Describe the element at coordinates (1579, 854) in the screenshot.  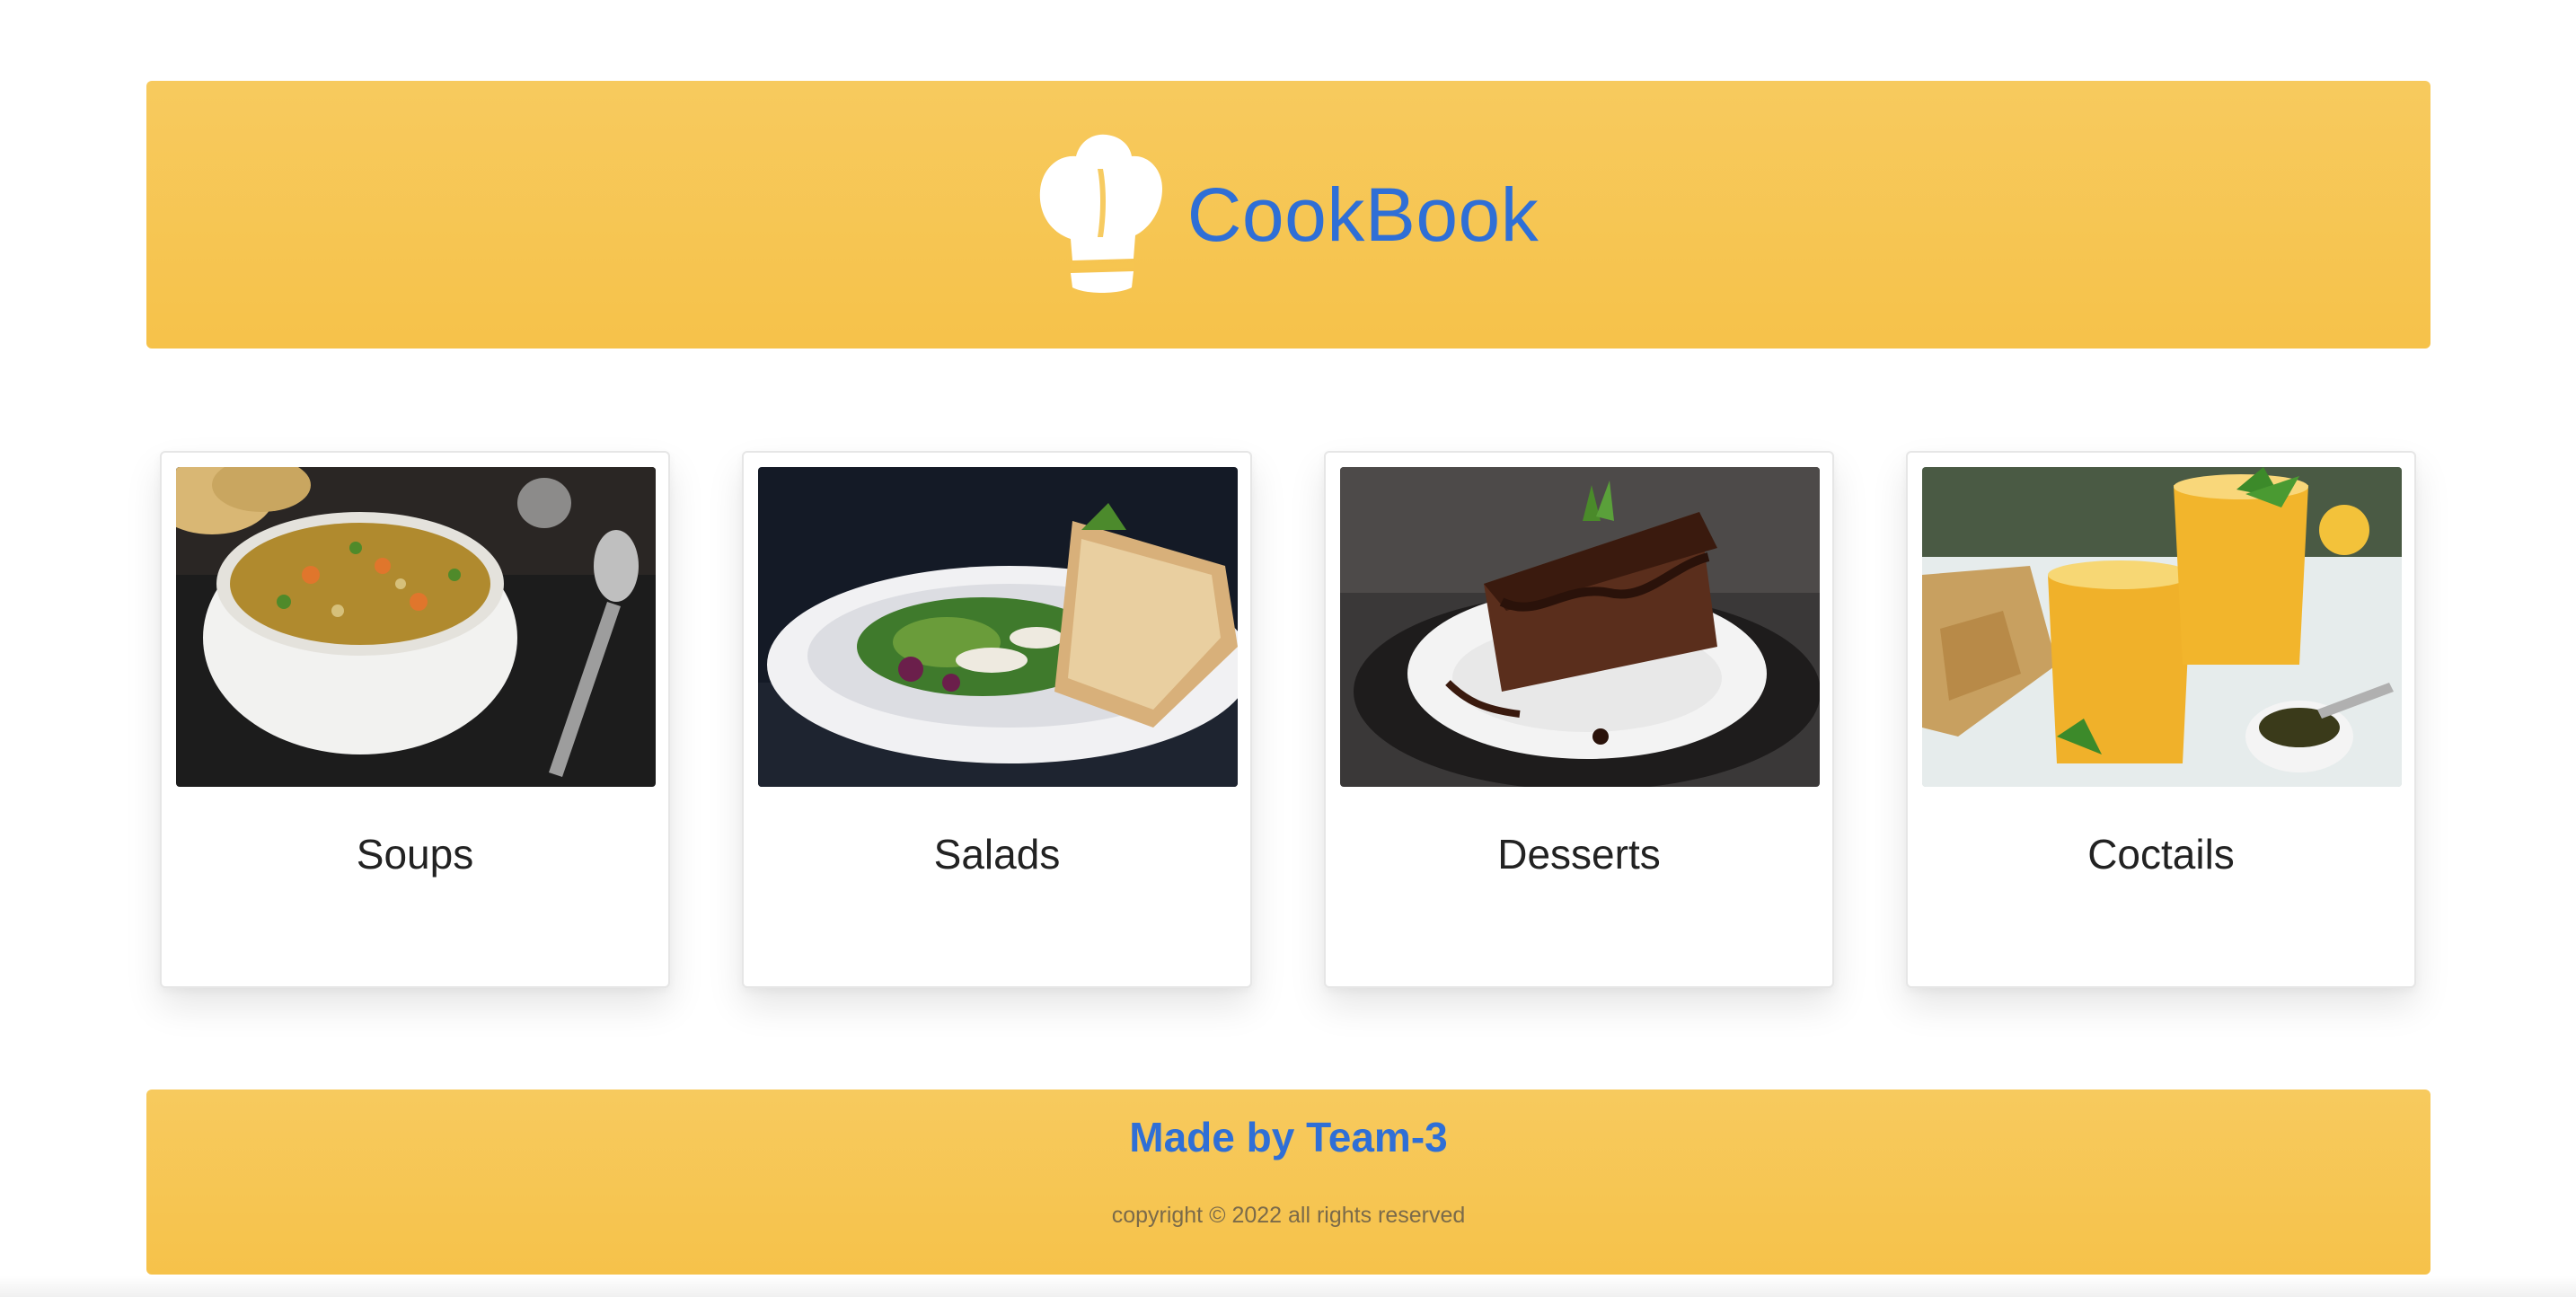
I see `category-label: Desserts` at that location.